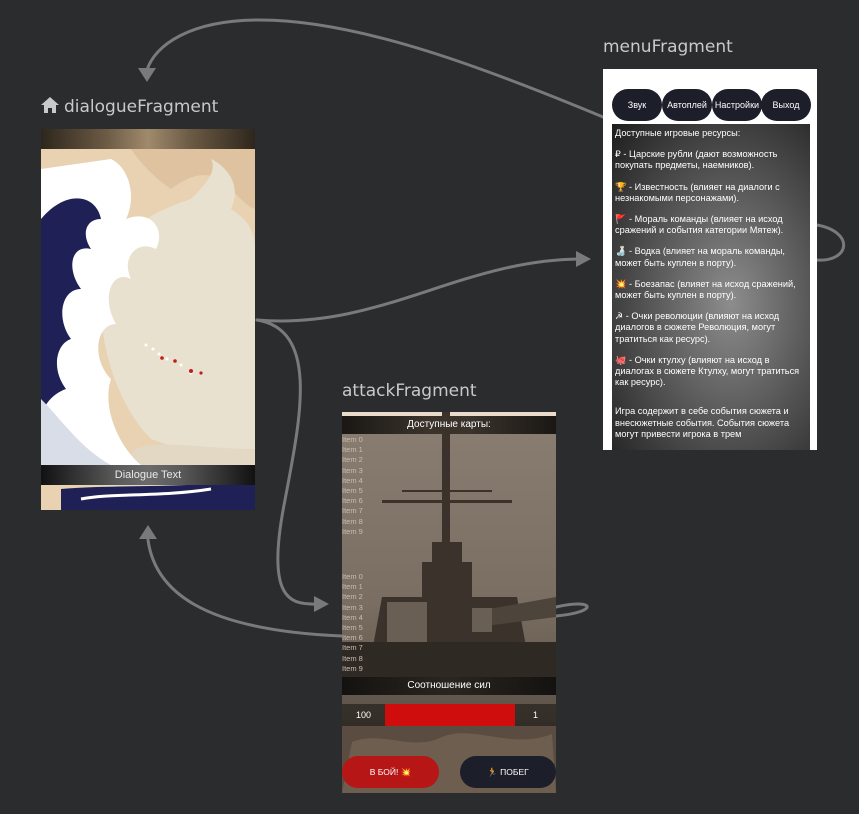 The width and height of the screenshot is (859, 814). I want to click on arrowhead-to-dialogue-bottom, so click(148, 532).